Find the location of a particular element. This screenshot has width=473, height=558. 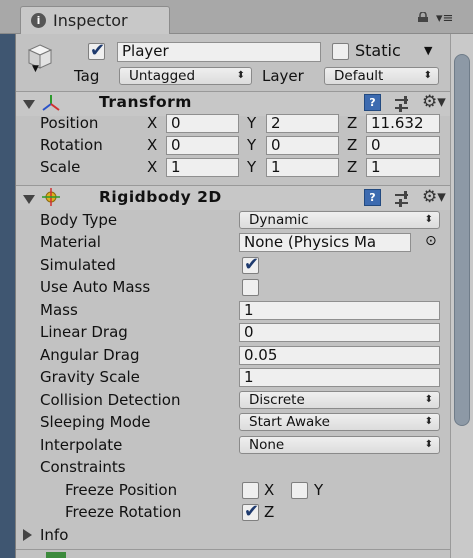

gameobject-cube-icon is located at coordinates (40, 56).